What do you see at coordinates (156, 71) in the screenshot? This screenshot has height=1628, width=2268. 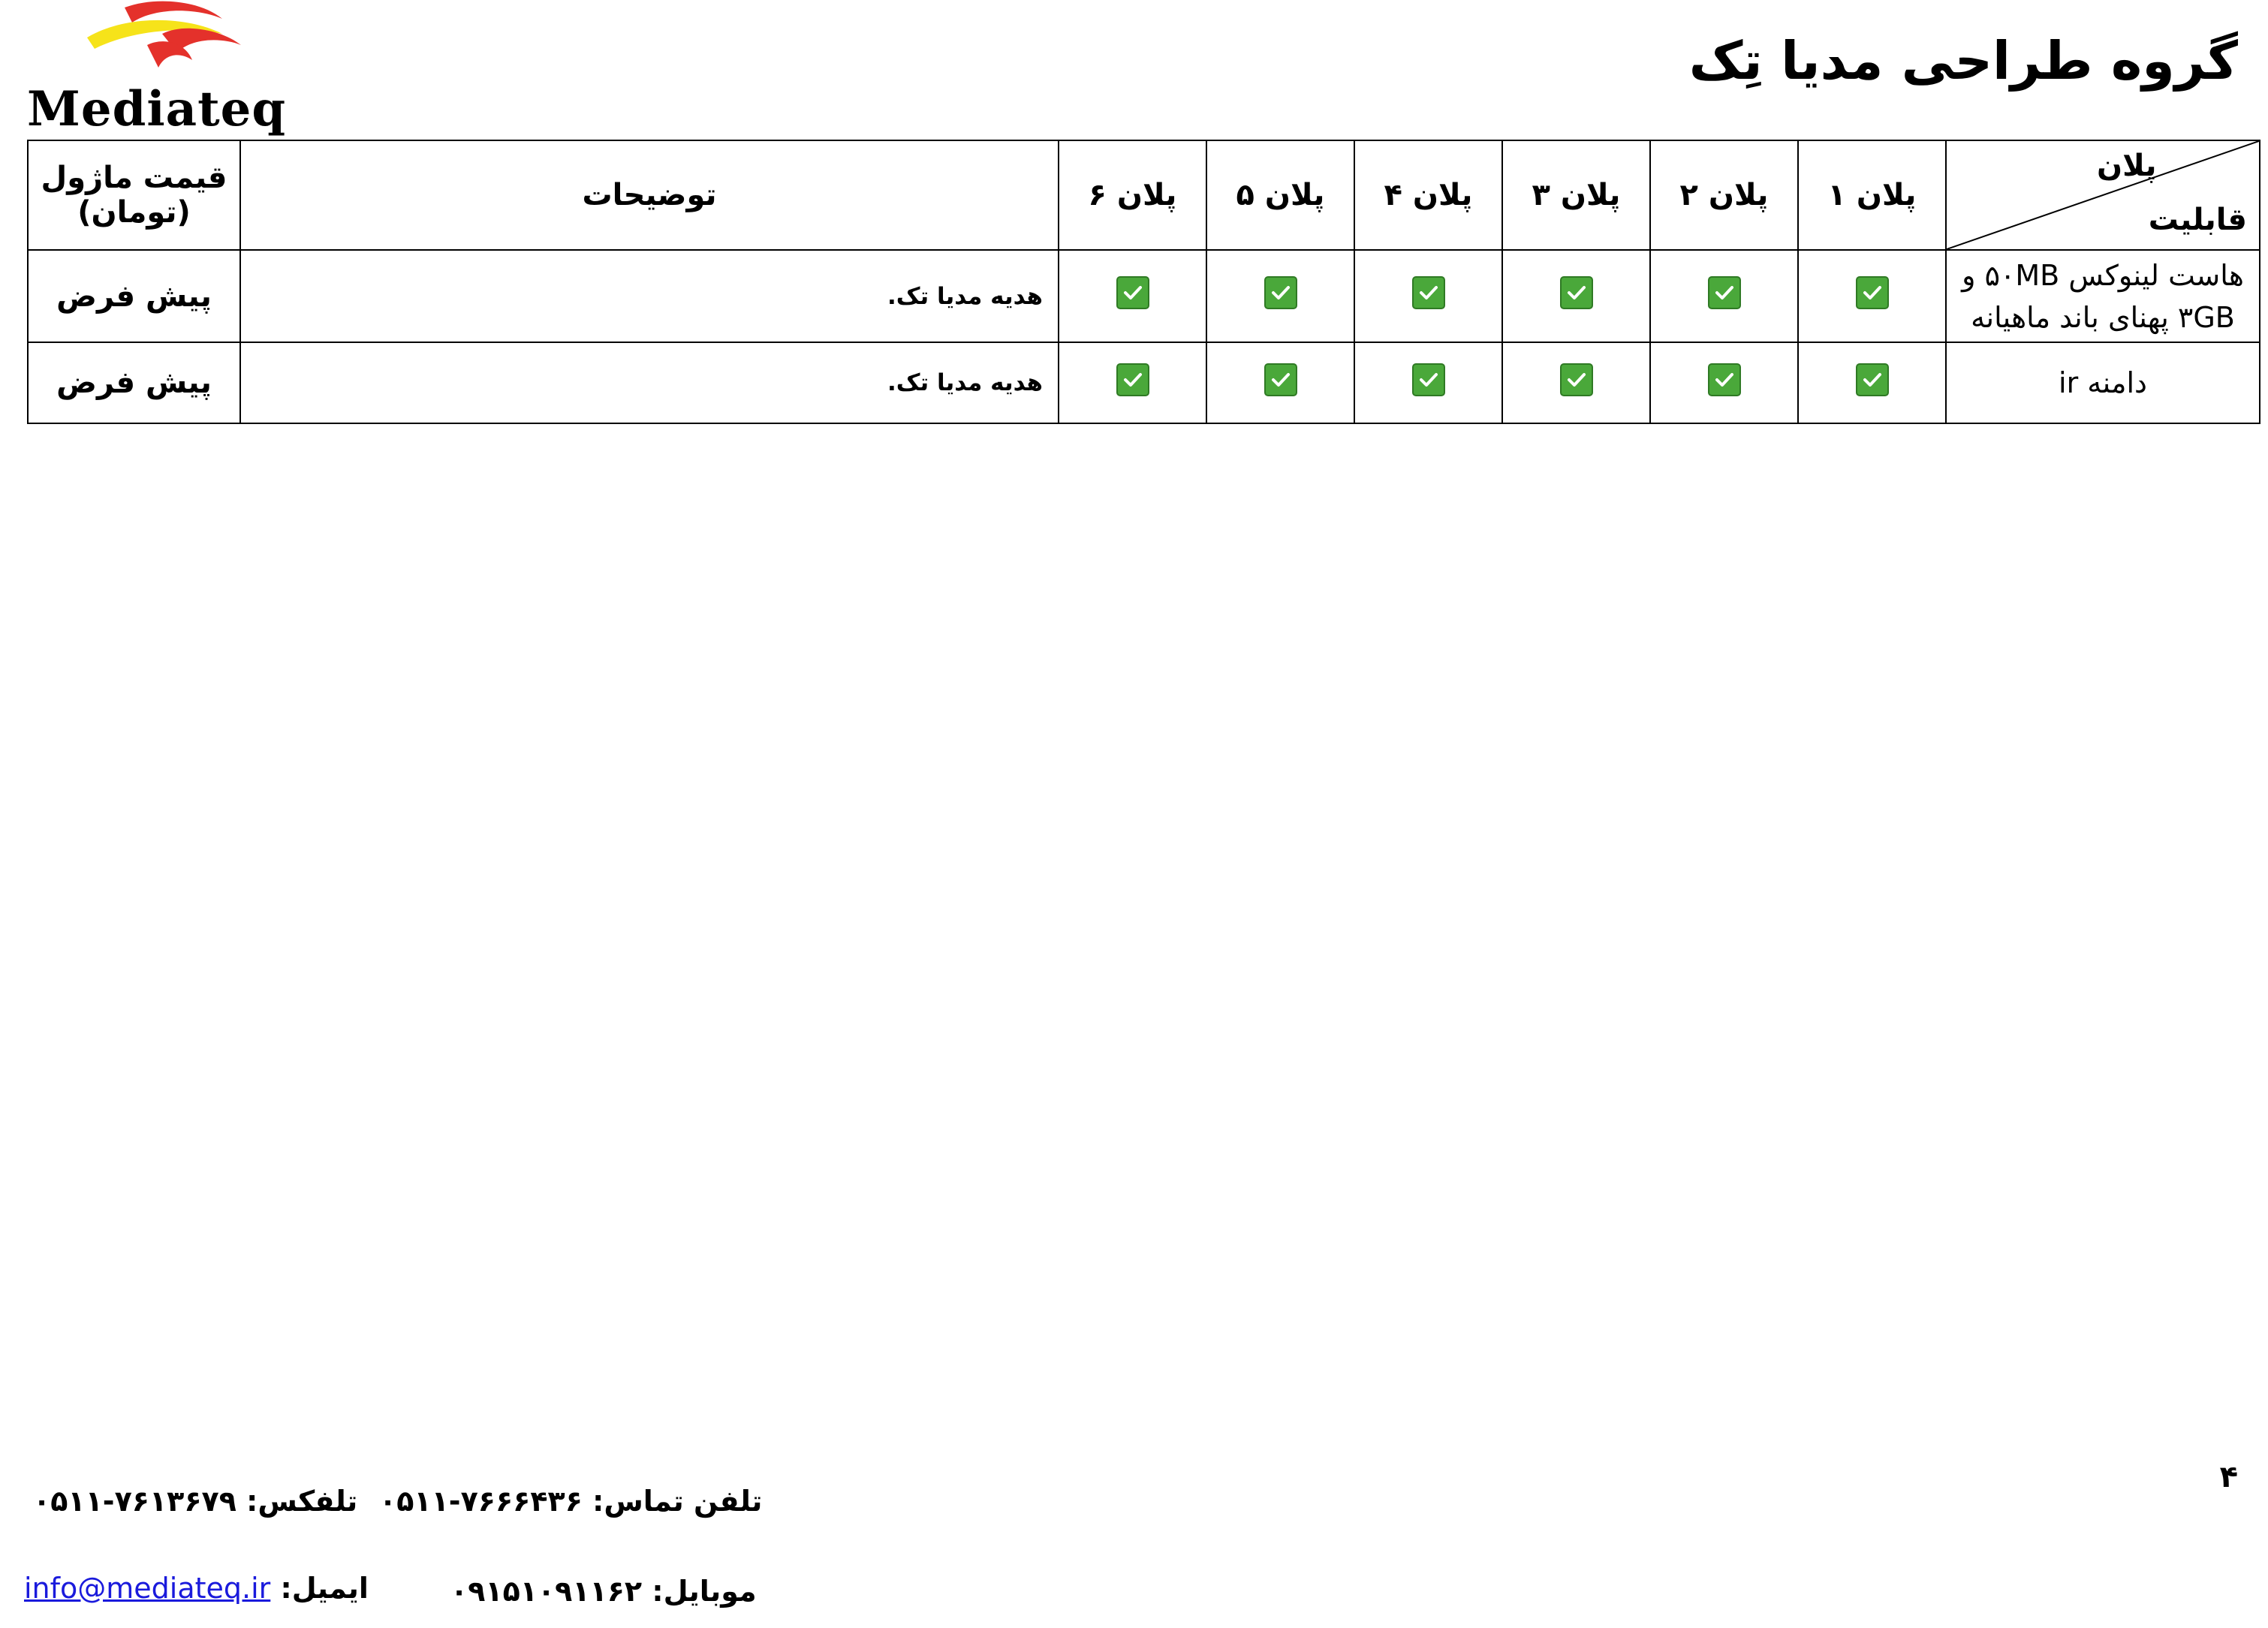 I see `mediateq-logo: Mediateq` at bounding box center [156, 71].